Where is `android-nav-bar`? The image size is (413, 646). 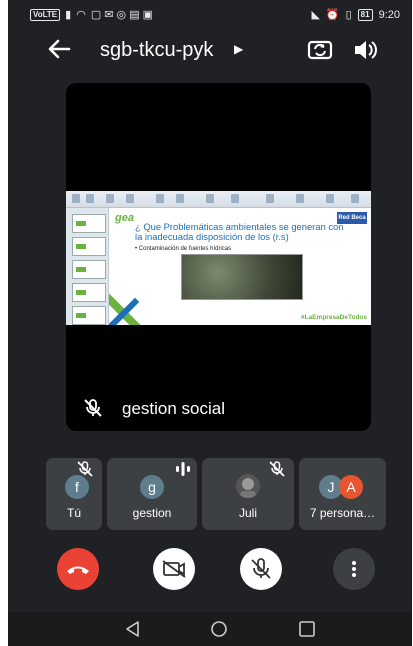
android-nav-bar is located at coordinates (210, 629).